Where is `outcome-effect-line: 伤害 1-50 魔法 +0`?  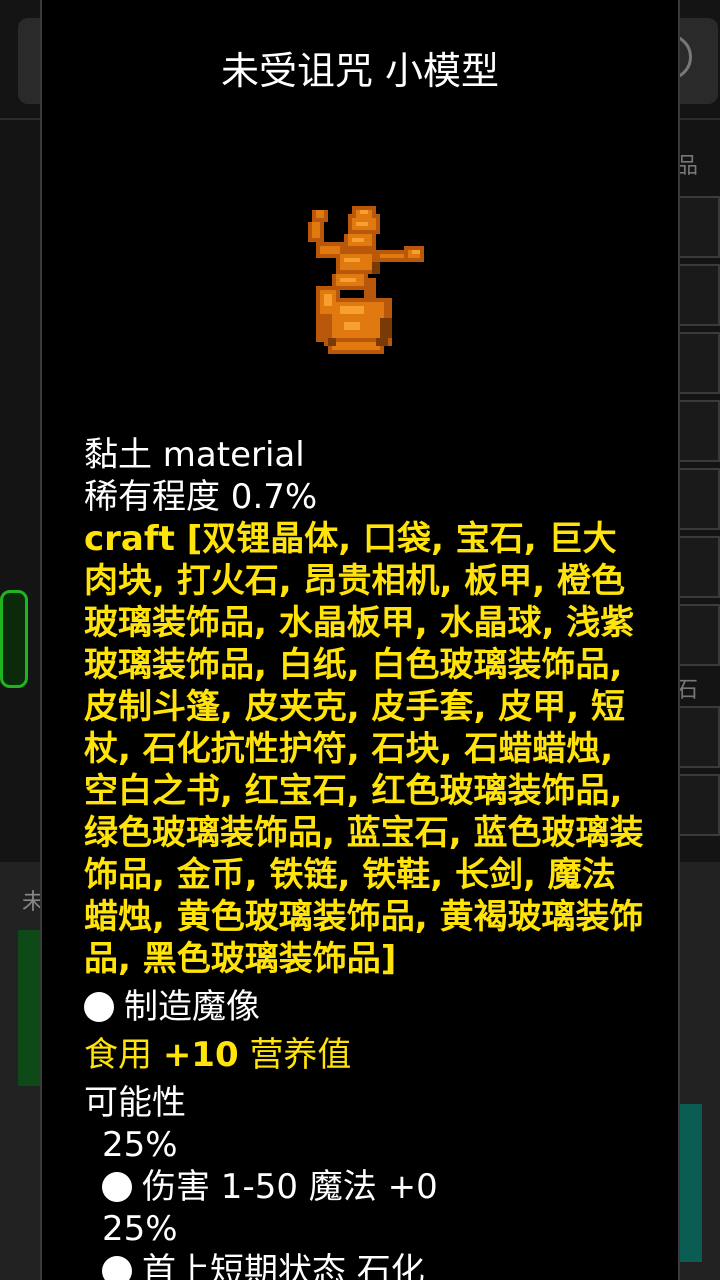 outcome-effect-line: 伤害 1-50 魔法 +0 is located at coordinates (364, 1187).